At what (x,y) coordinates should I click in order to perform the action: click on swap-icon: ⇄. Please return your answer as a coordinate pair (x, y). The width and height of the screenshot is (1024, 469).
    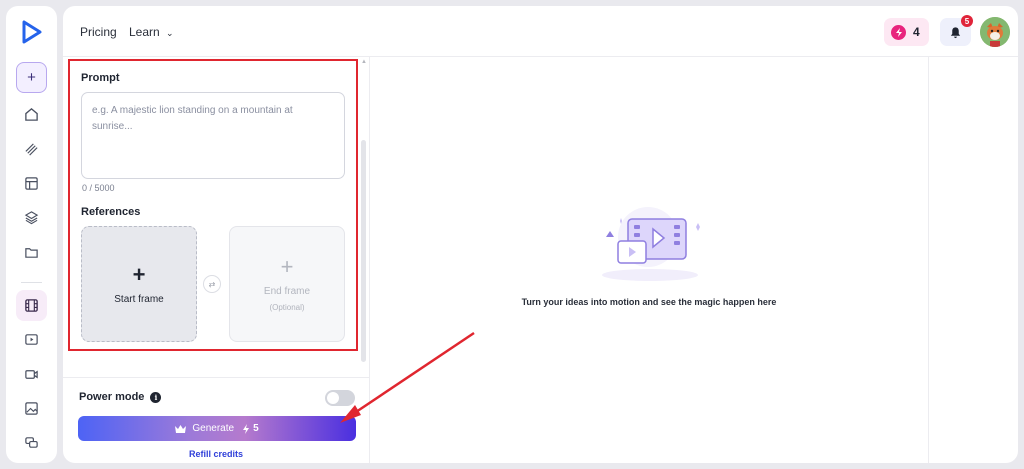
    Looking at the image, I should click on (212, 284).